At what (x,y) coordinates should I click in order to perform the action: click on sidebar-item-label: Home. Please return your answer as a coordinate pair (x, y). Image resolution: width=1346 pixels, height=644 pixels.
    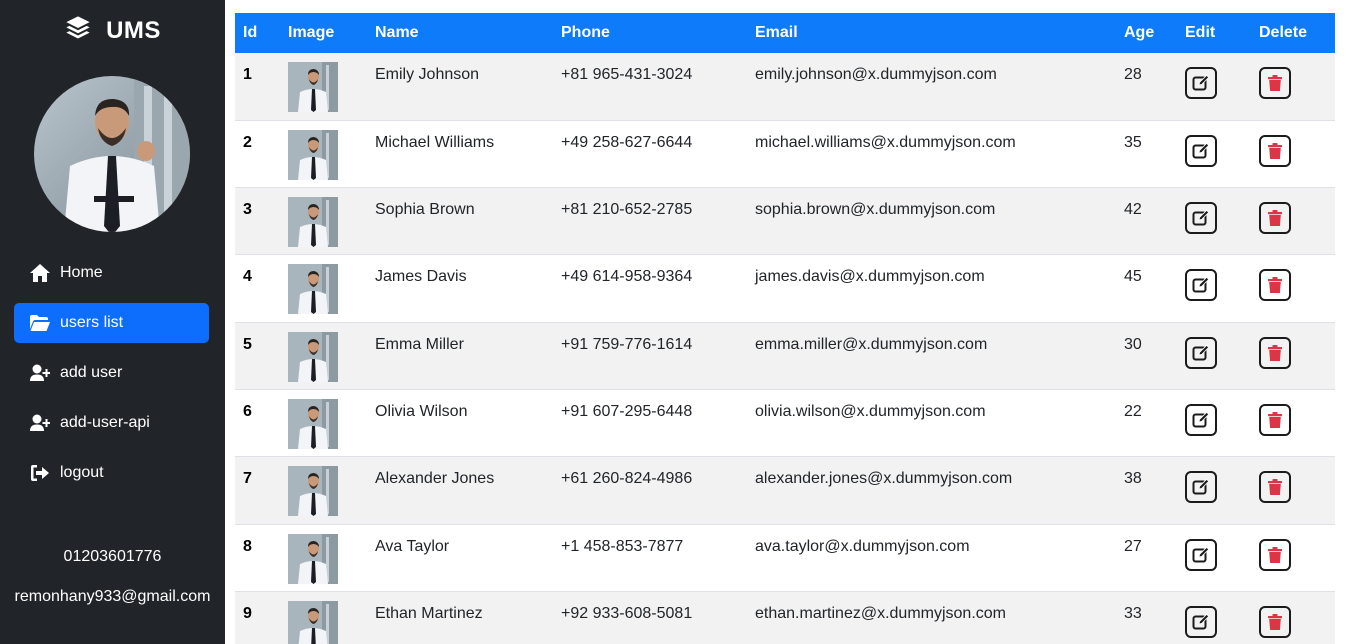
    Looking at the image, I should click on (81, 272).